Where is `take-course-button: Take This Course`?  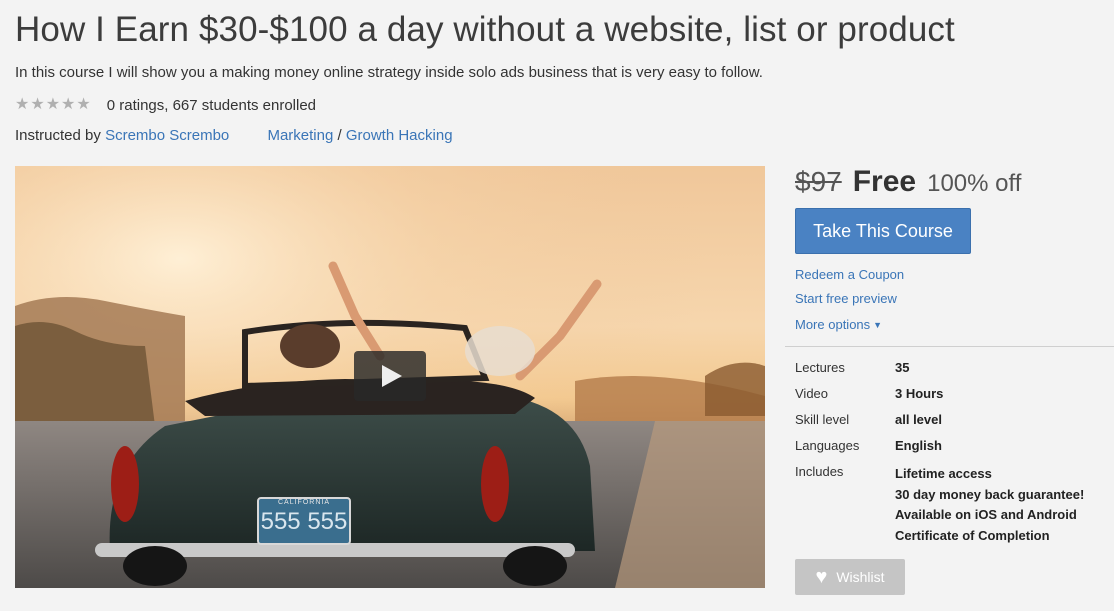
take-course-button: Take This Course is located at coordinates (883, 231).